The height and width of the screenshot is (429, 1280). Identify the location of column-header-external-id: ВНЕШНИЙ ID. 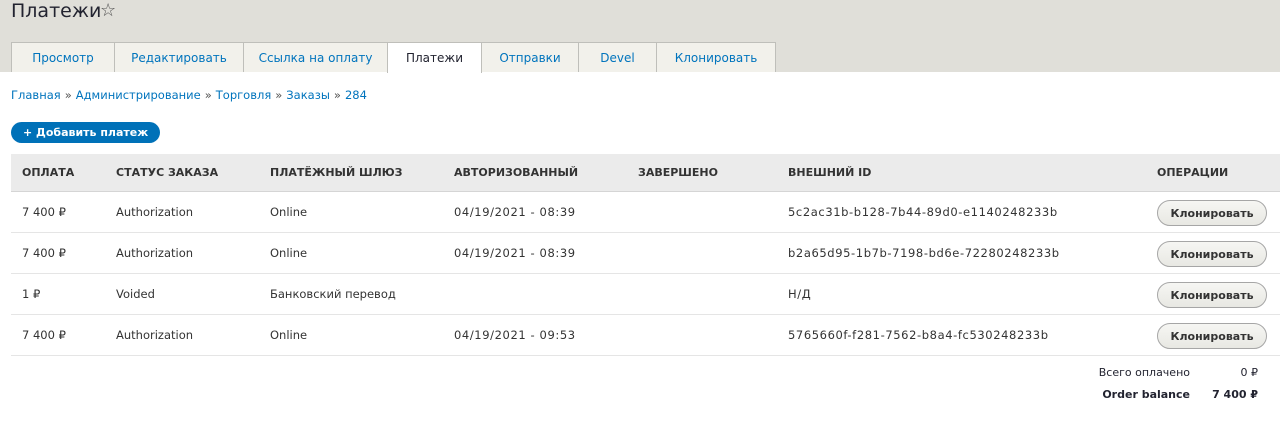
(829, 173).